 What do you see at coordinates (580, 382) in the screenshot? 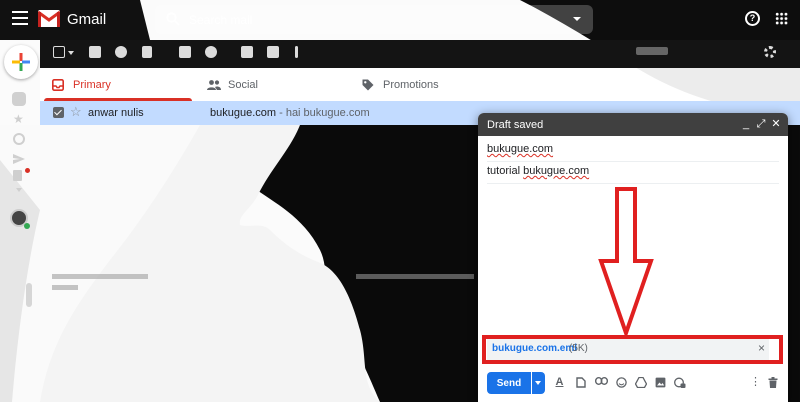
I see `attach-file-icon` at bounding box center [580, 382].